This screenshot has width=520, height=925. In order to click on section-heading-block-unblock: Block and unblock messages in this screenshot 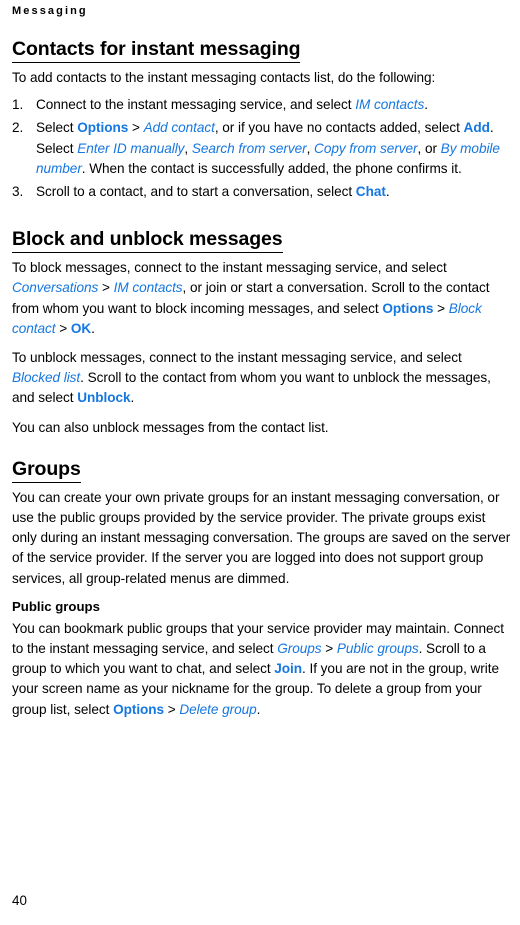, I will do `click(262, 241)`.